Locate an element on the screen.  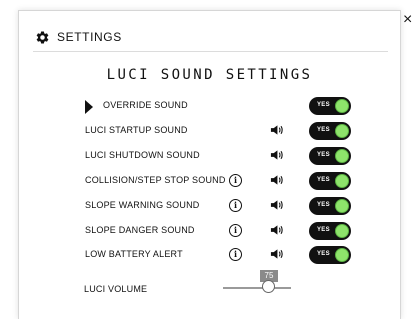
close-icon: × is located at coordinates (407, 20).